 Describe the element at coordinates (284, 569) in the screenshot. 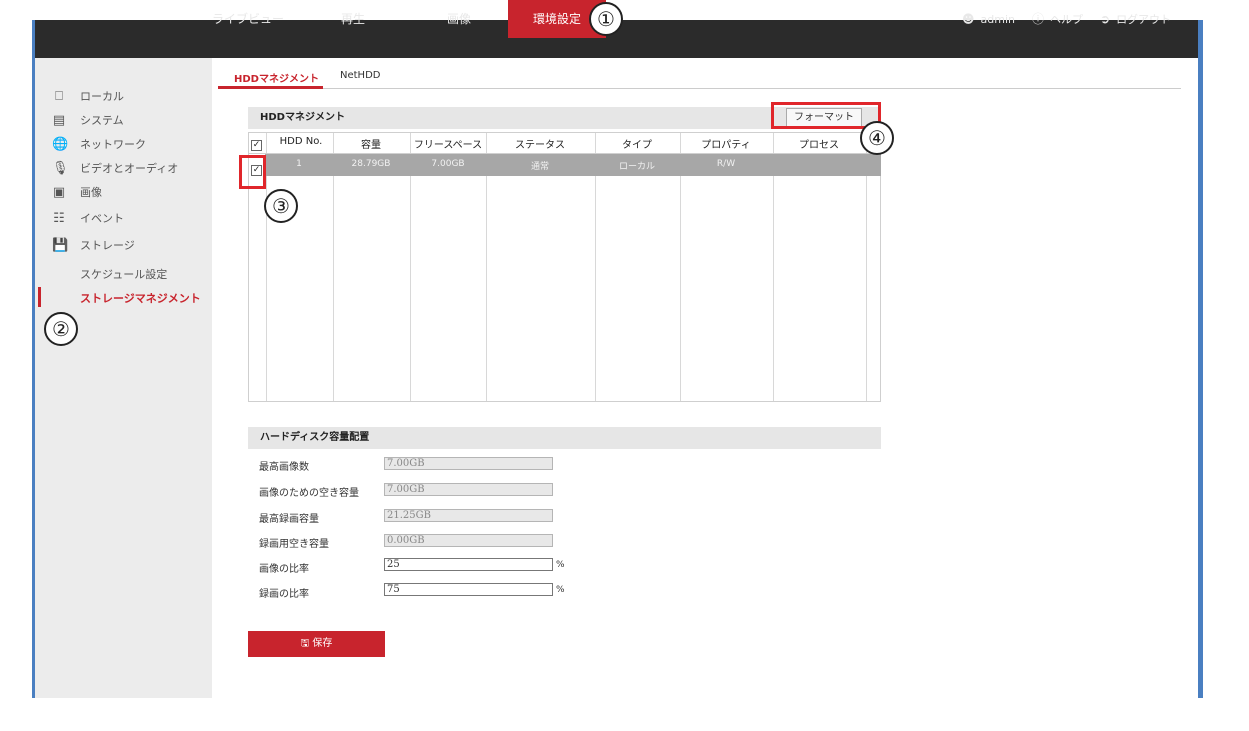

I see `field-label: 画像の比率` at that location.